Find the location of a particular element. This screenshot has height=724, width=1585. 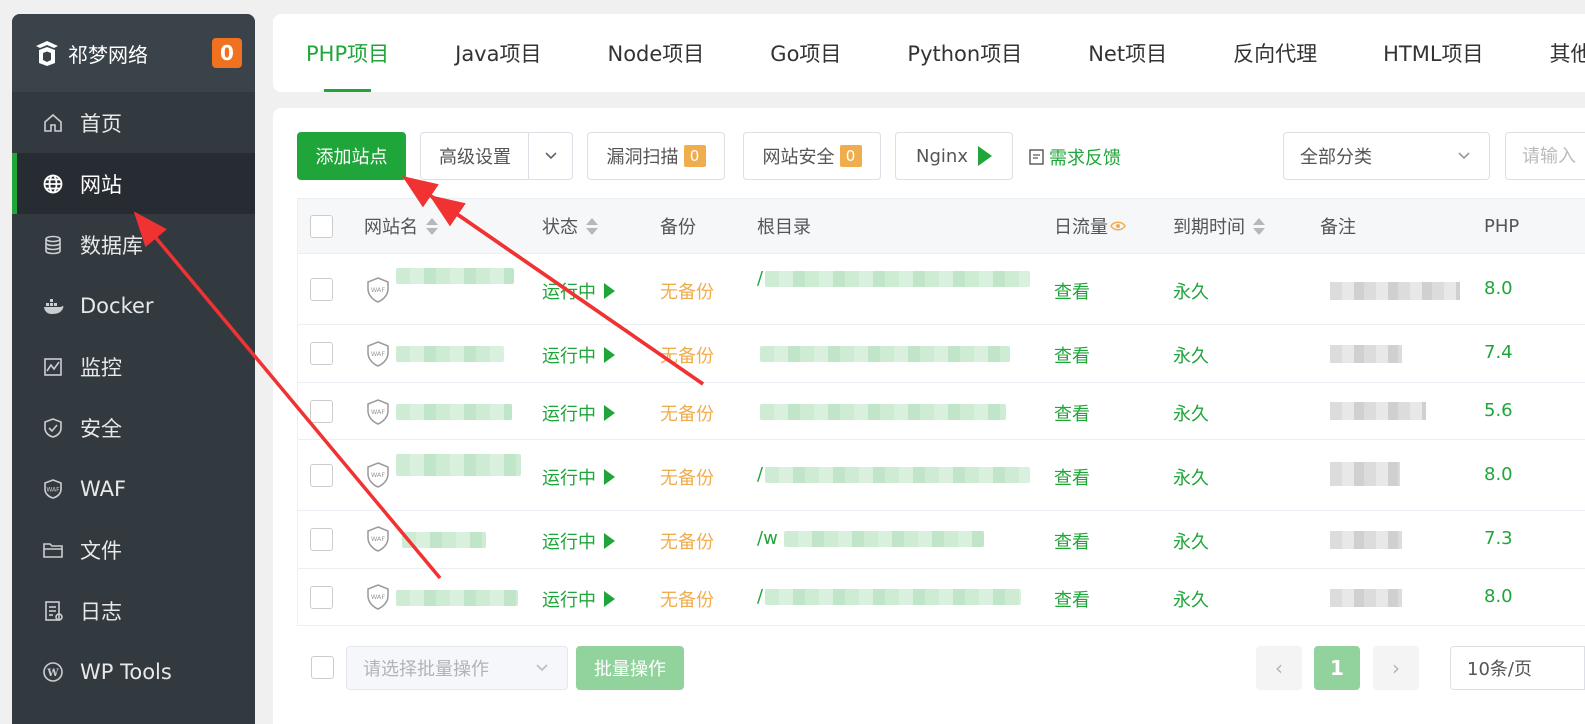

category-select: 全部分类 is located at coordinates (1386, 156).